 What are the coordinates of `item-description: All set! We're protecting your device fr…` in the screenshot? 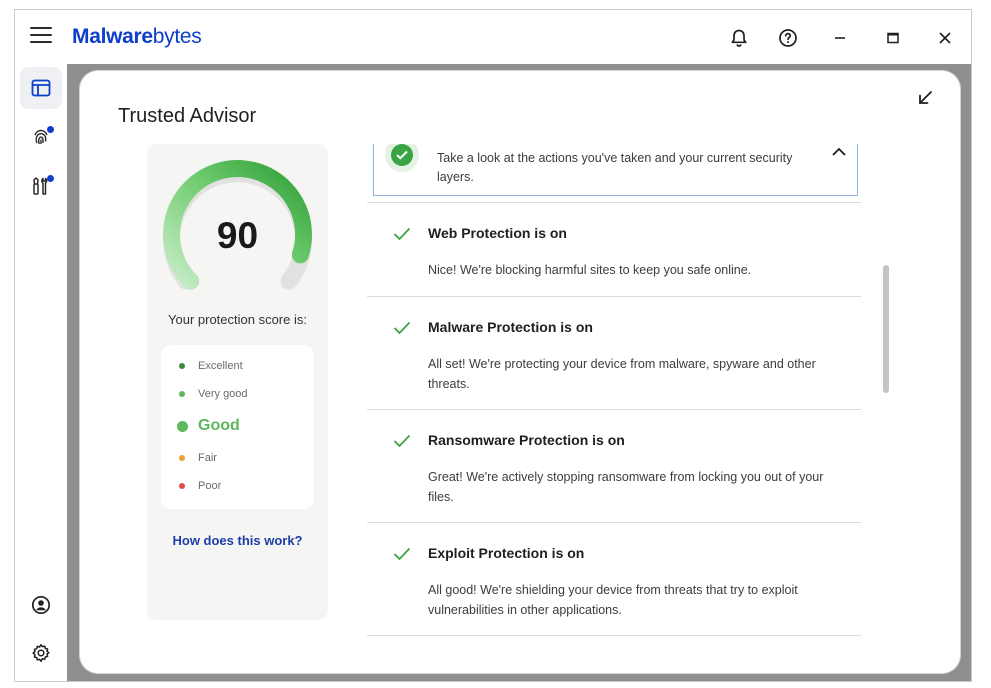 It's located at (622, 374).